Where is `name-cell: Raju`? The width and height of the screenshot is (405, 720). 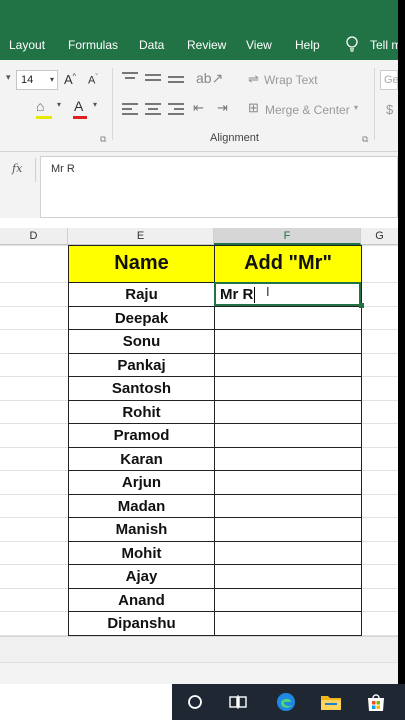
name-cell: Raju is located at coordinates (141, 294).